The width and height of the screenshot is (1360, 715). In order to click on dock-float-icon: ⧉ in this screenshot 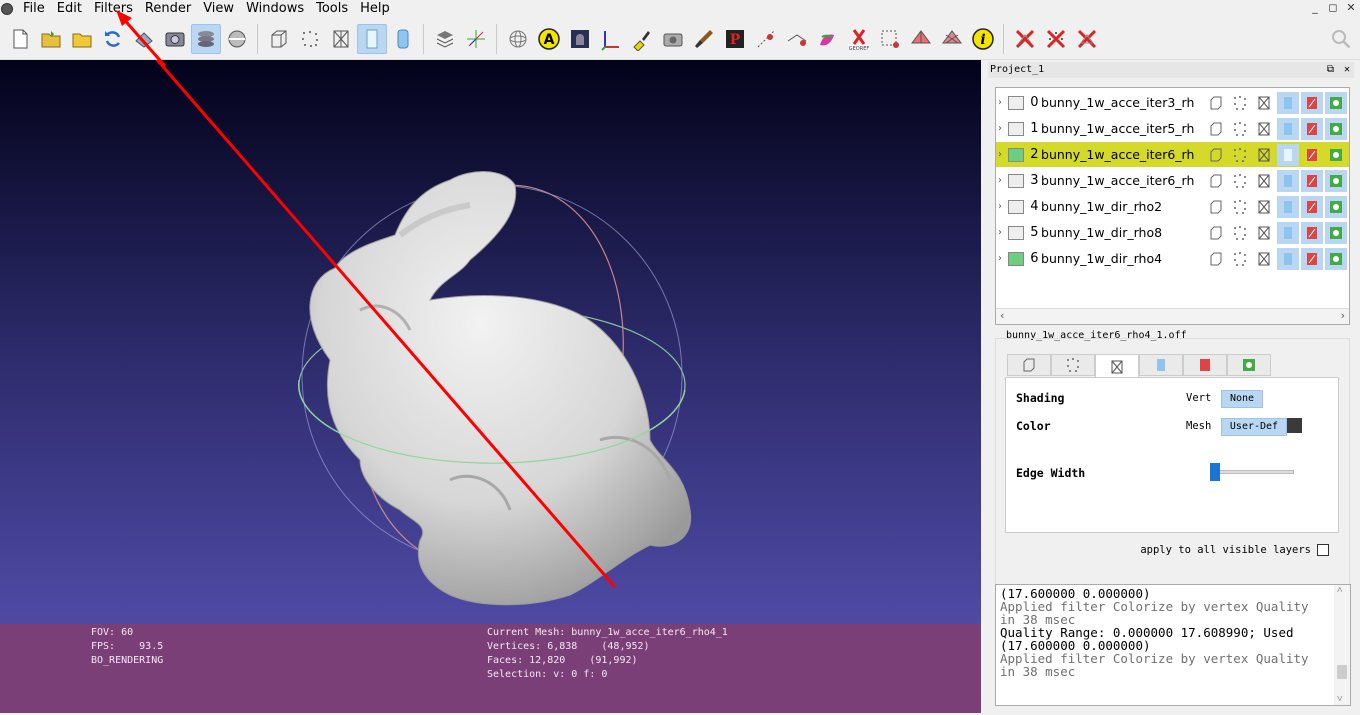, I will do `click(1330, 70)`.